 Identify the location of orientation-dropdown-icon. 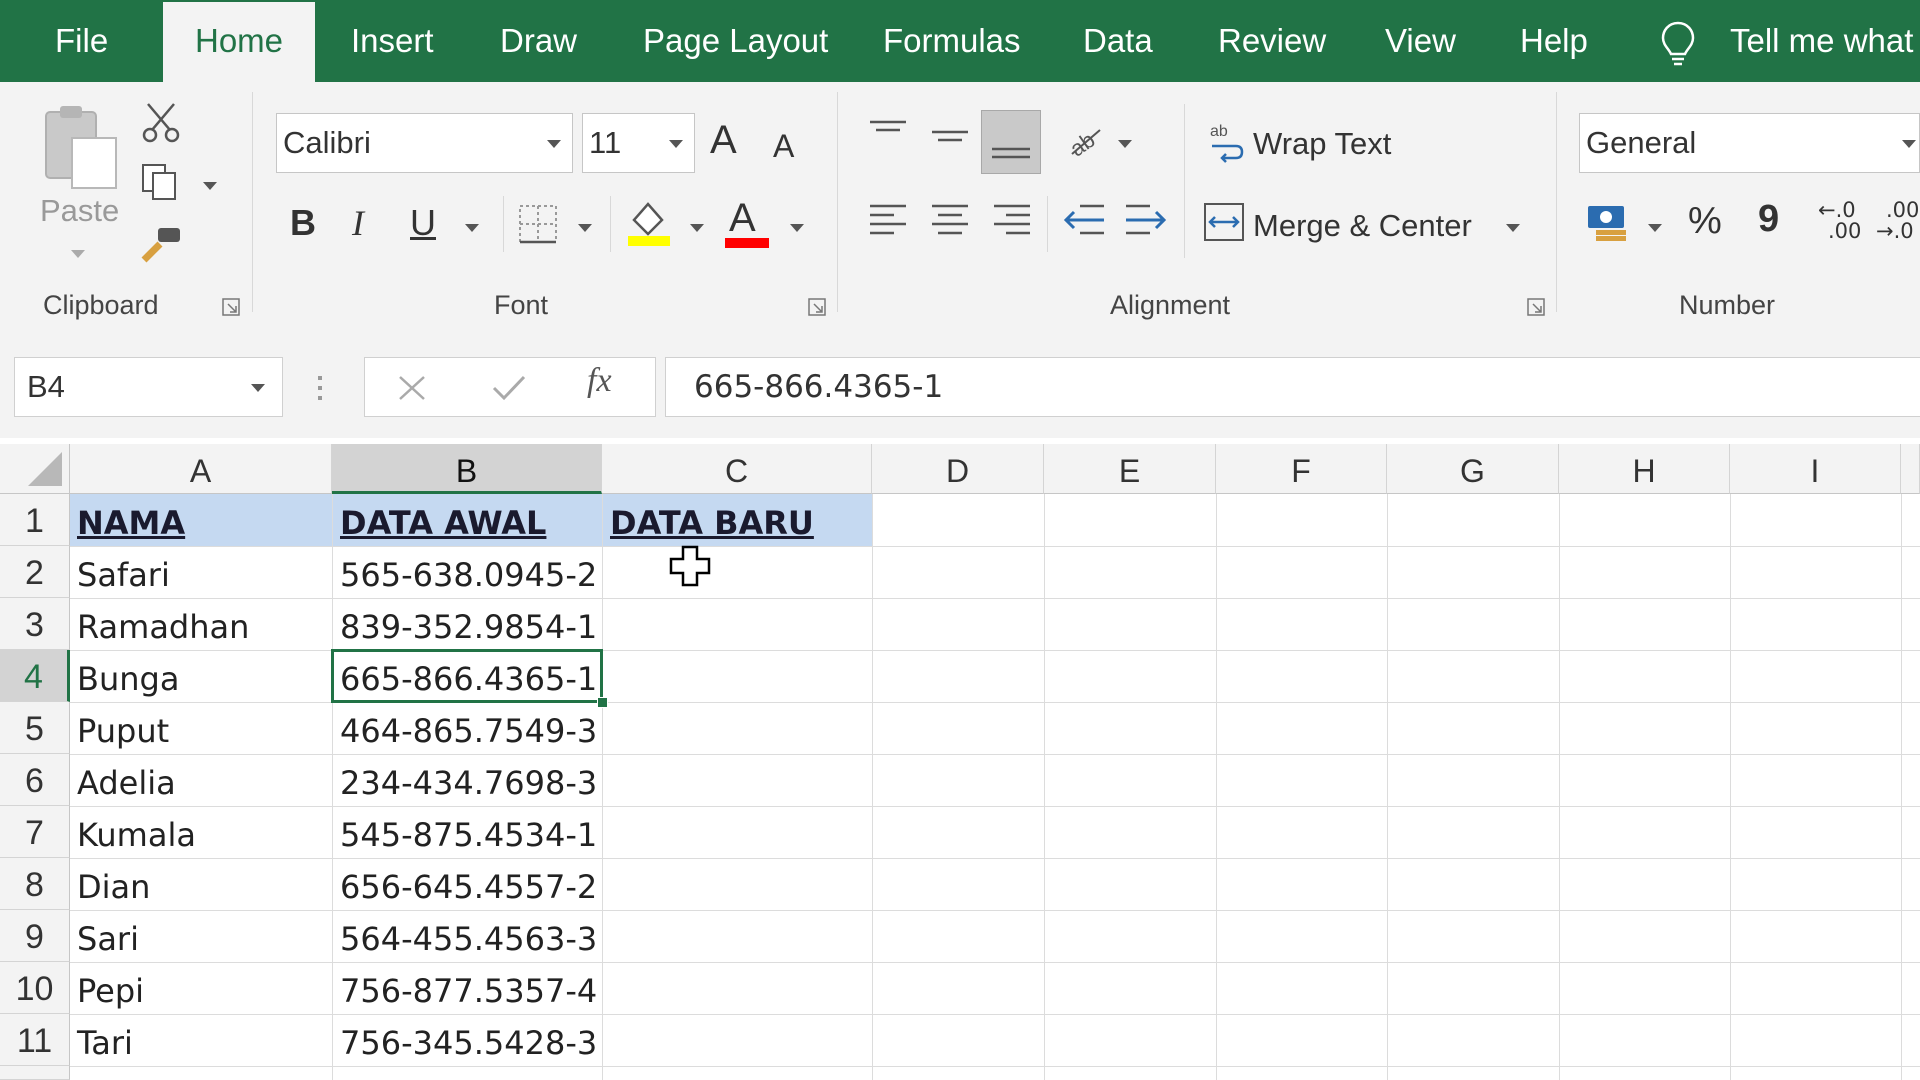
(1125, 144).